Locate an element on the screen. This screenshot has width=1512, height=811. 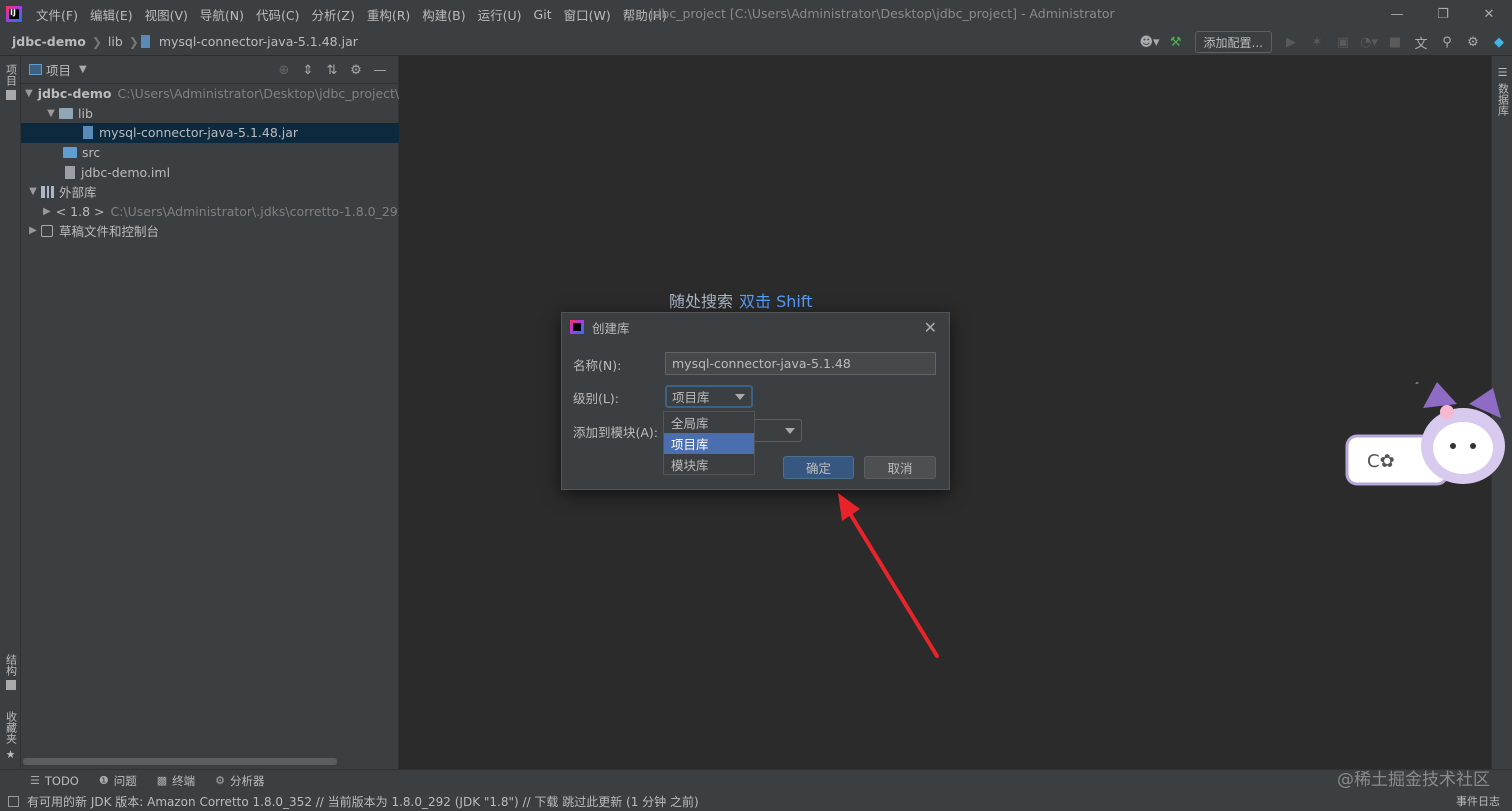
toggle-panels-icon is located at coordinates (13, 801).